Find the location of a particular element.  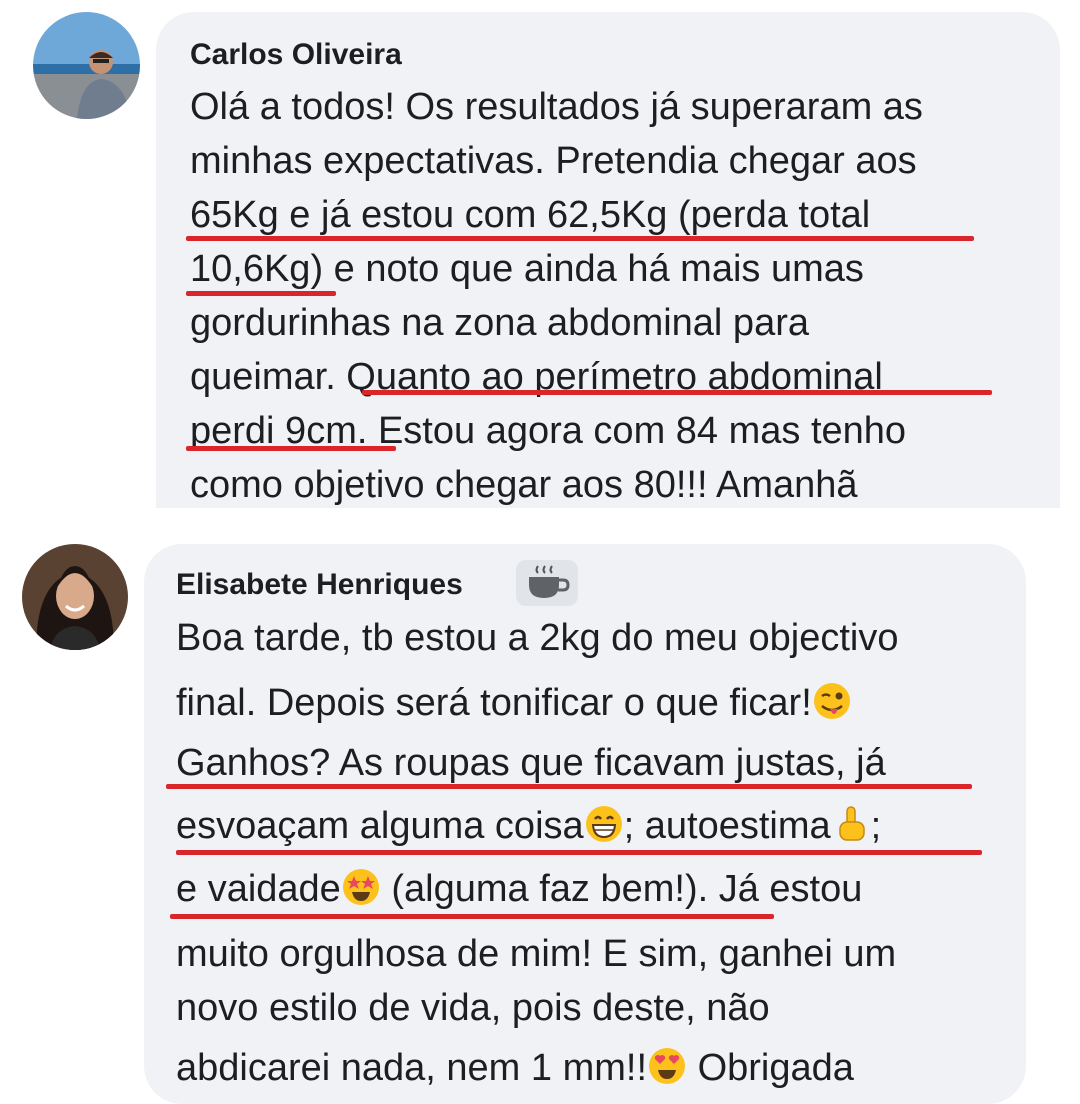

comment-text-line: e vaidade (alguma faz bem!). Já estou is located at coordinates (519, 888).